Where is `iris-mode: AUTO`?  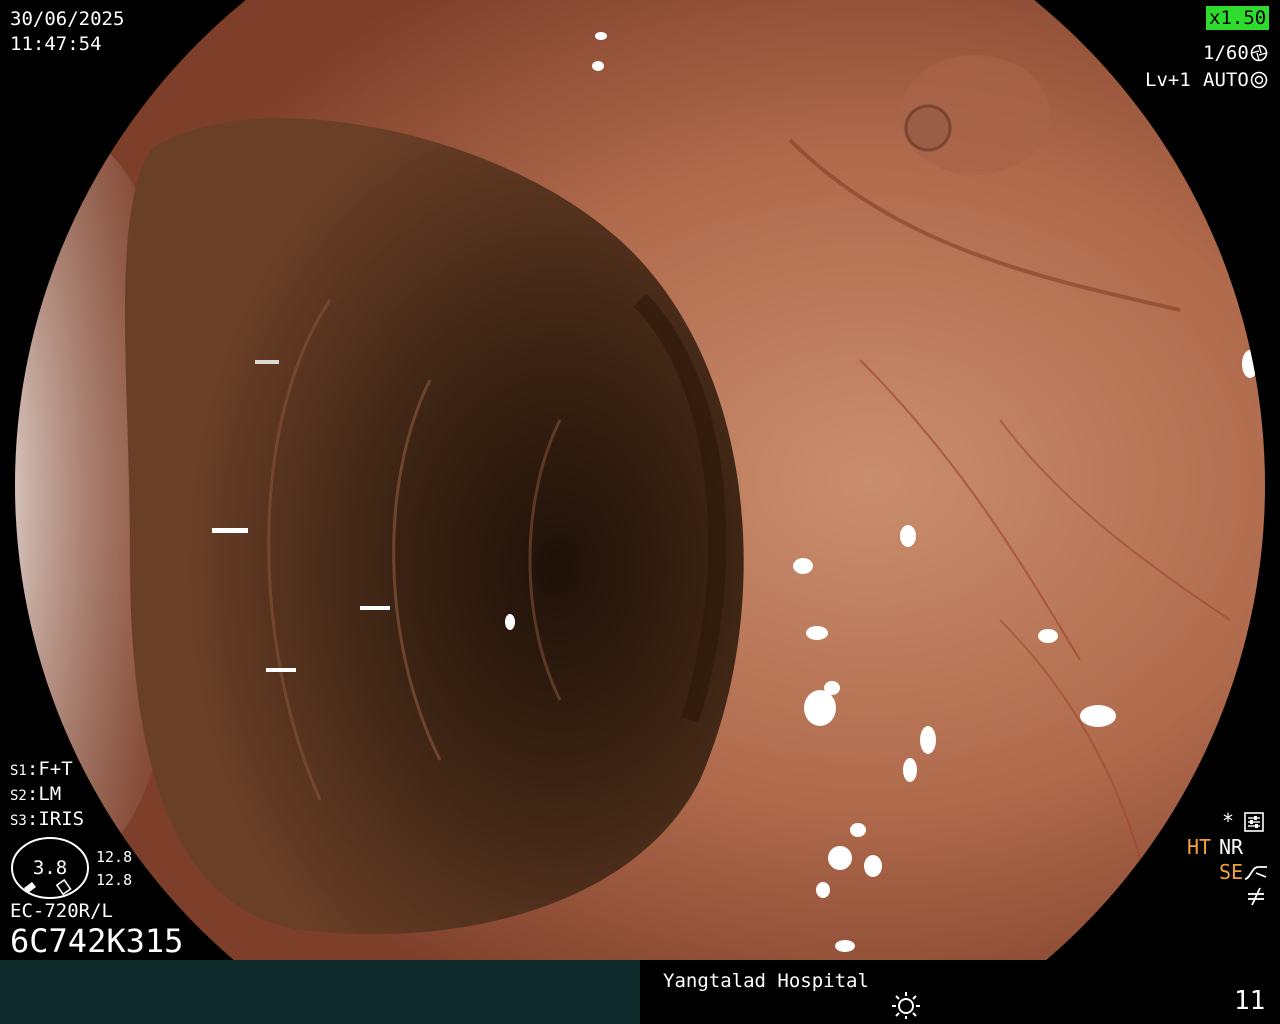 iris-mode: AUTO is located at coordinates (1226, 80).